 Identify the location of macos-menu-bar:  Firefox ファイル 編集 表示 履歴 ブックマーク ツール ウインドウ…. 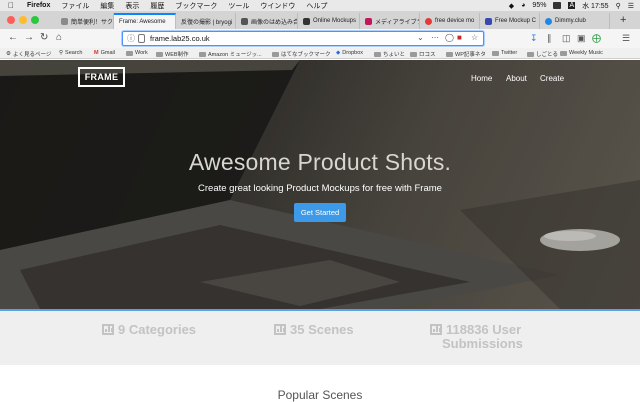
(320, 5).